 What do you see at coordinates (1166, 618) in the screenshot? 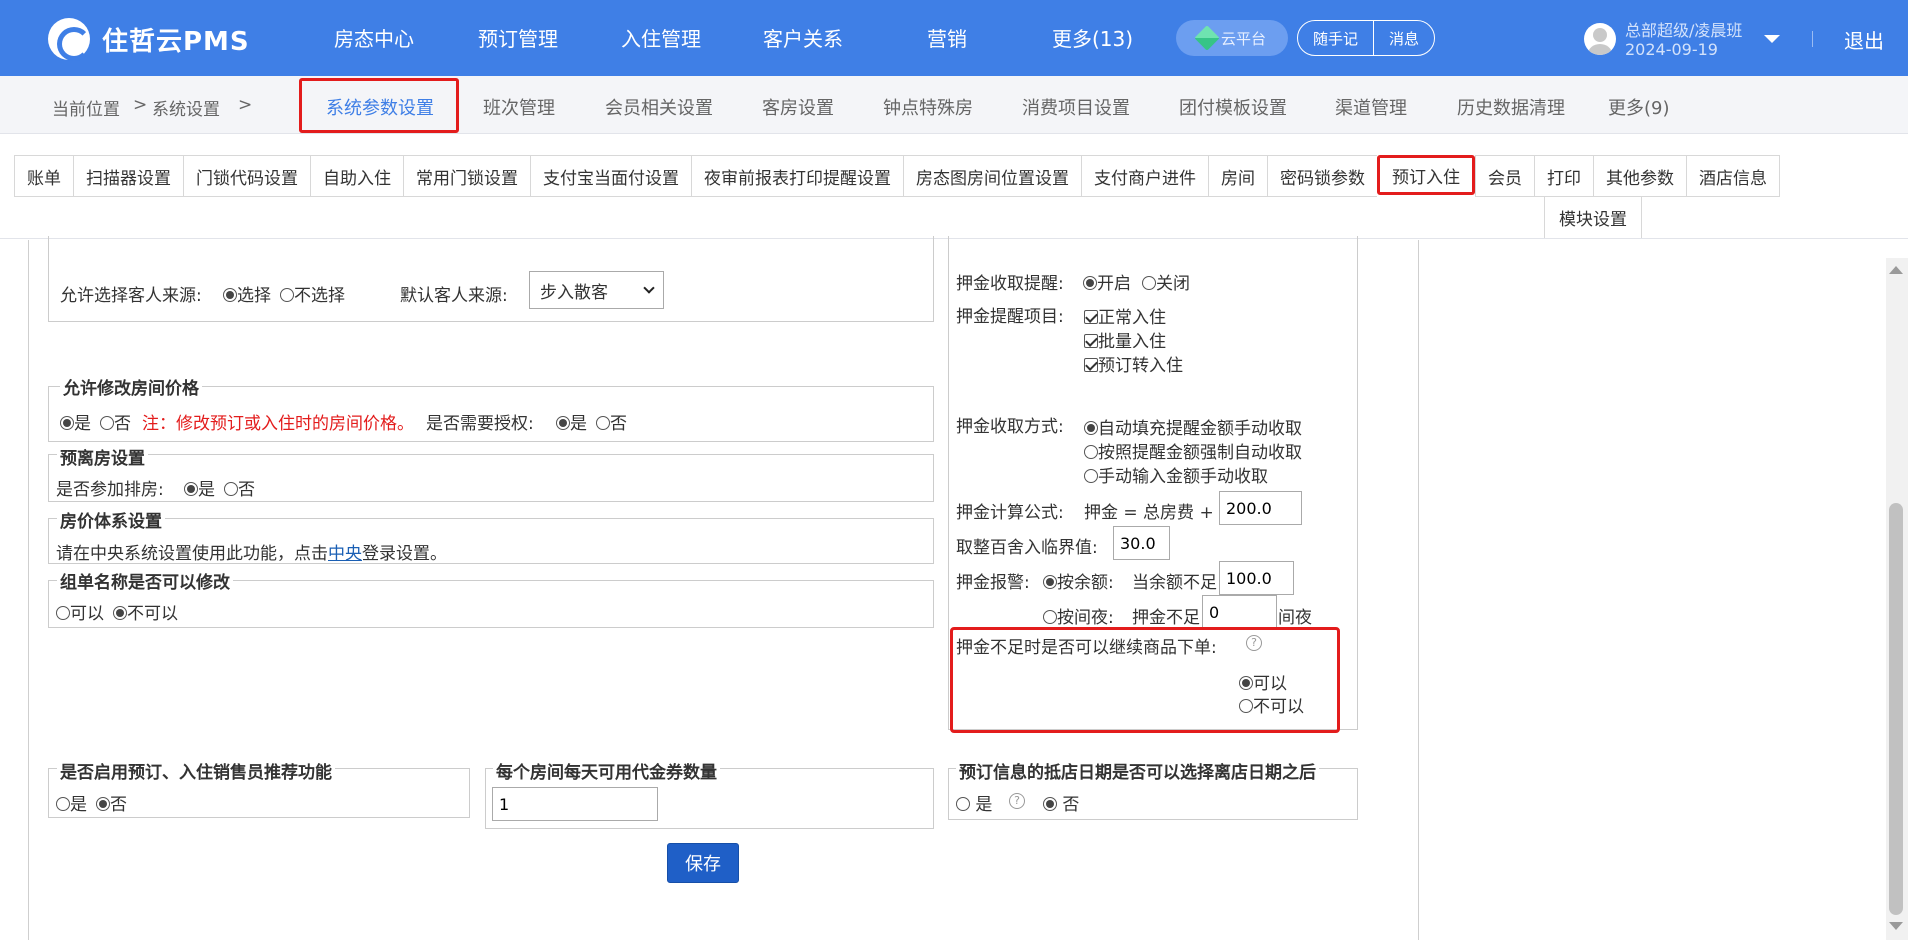
I see `alarm-night-text: 押金不足` at bounding box center [1166, 618].